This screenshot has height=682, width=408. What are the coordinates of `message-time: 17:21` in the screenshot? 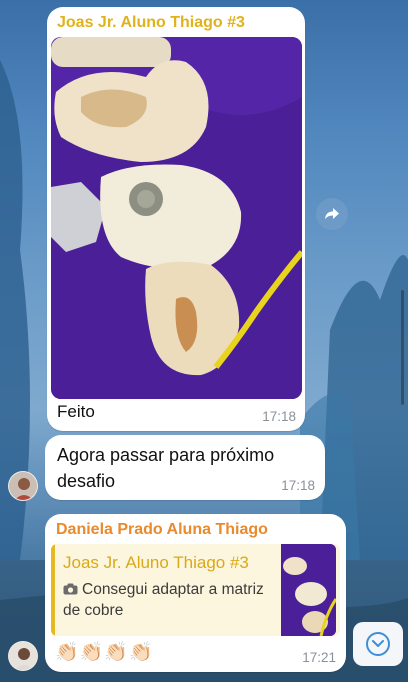 It's located at (319, 657).